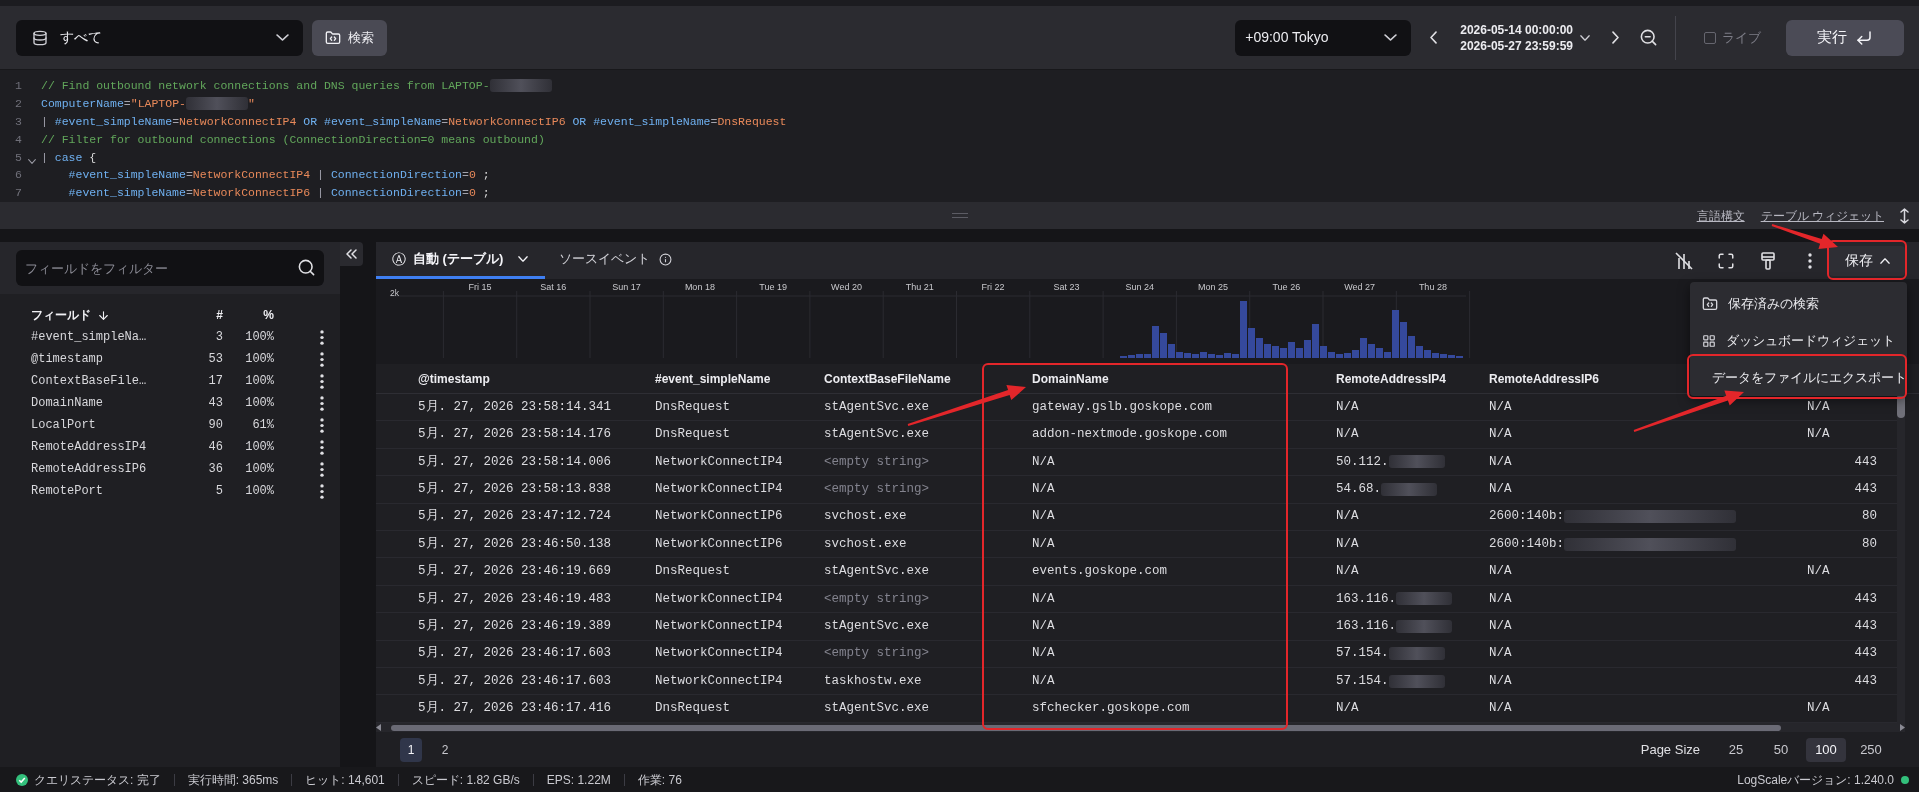 Image resolution: width=1919 pixels, height=792 pixels. Describe the element at coordinates (1871, 749) in the screenshot. I see `page-size-option: 250` at that location.